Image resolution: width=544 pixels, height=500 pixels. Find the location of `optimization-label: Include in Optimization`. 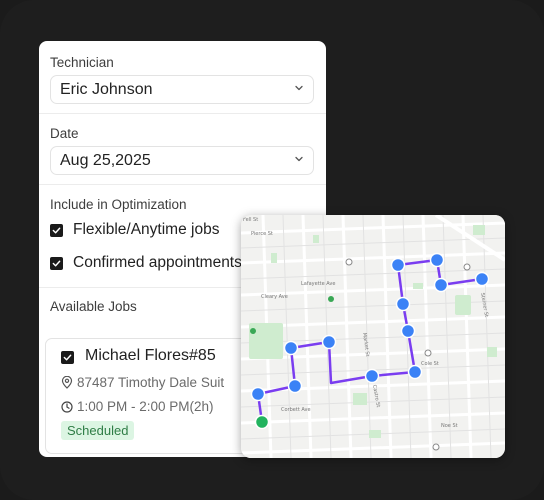

optimization-label: Include in Optimization is located at coordinates (118, 204).